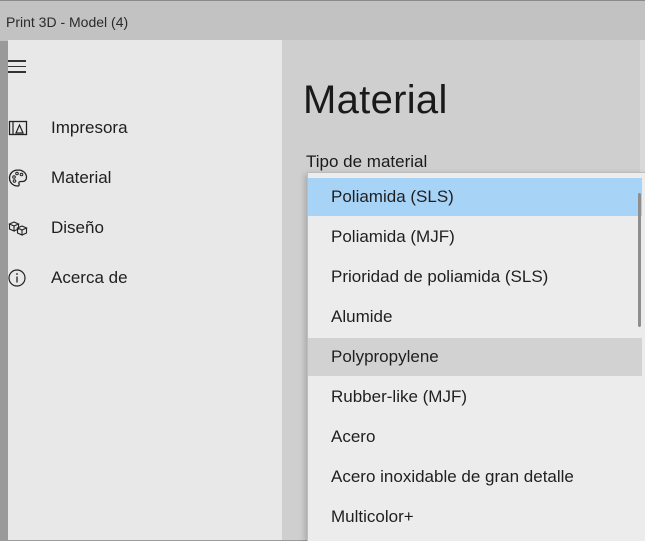  Describe the element at coordinates (145, 178) in the screenshot. I see `sidebar-item-material: Material` at that location.